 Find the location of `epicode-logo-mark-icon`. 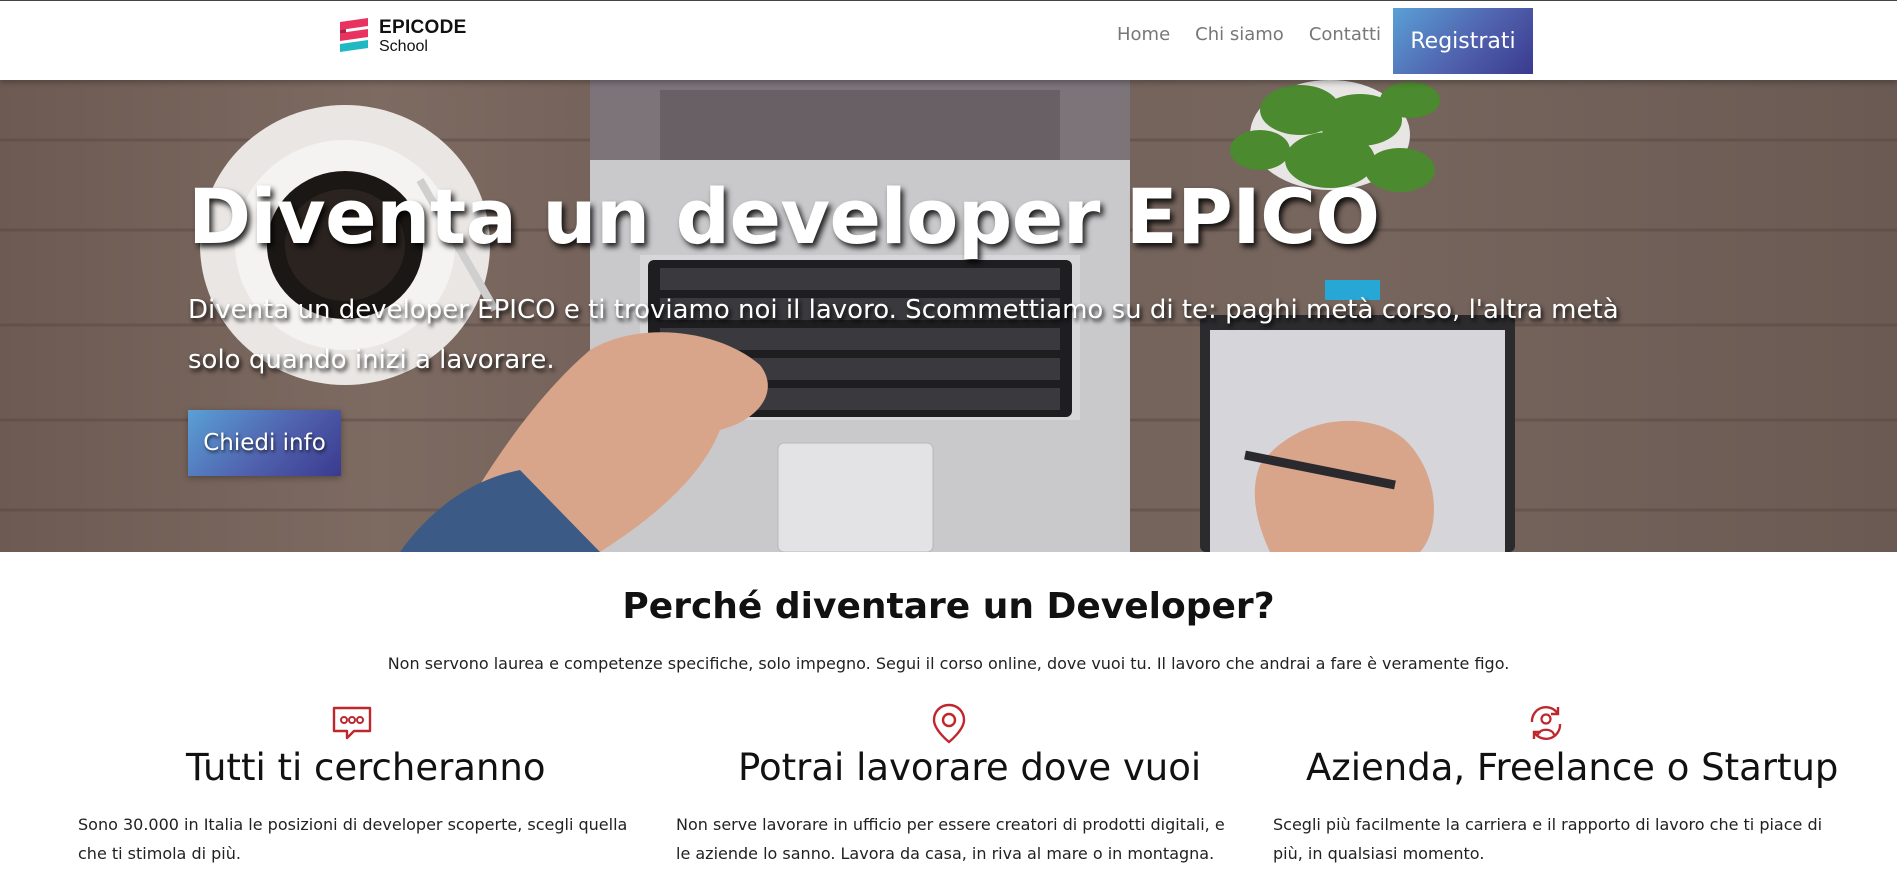

epicode-logo-mark-icon is located at coordinates (354, 35).